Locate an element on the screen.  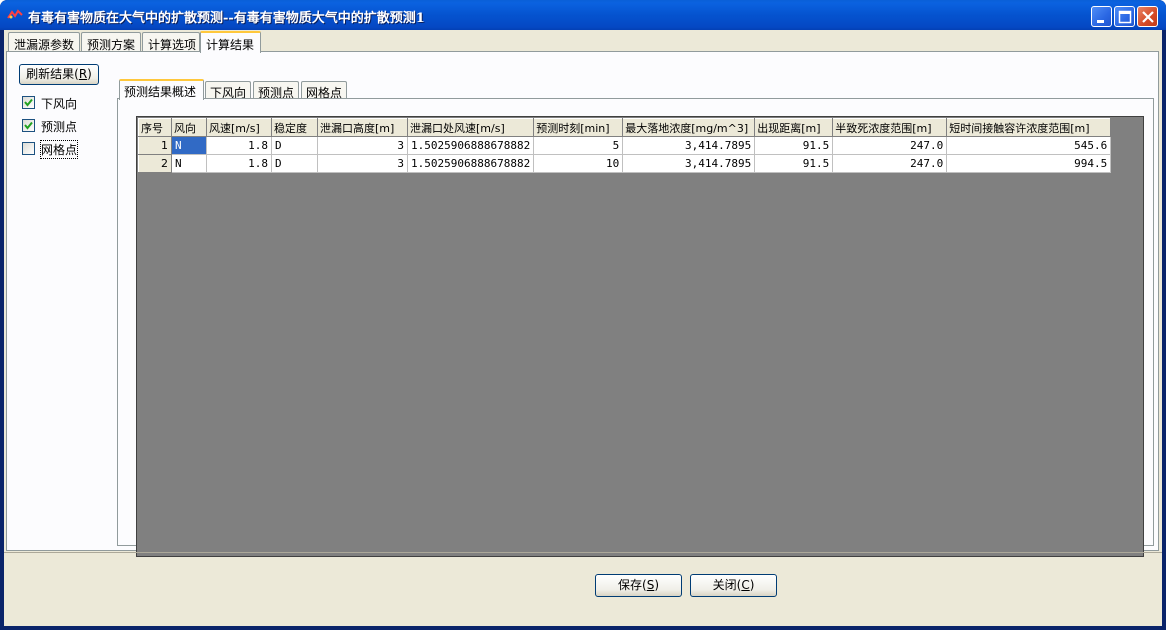
maximize-button is located at coordinates (1124, 16).